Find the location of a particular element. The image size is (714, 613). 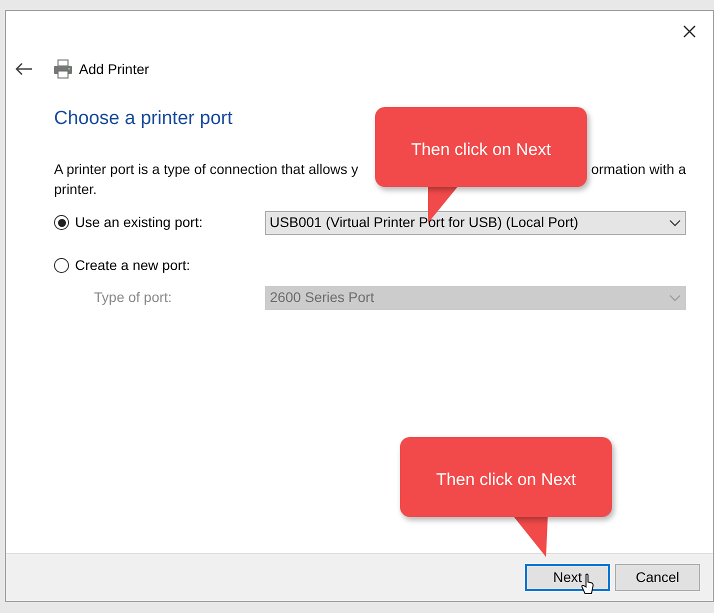

page-heading: Choose a printer port is located at coordinates (144, 119).